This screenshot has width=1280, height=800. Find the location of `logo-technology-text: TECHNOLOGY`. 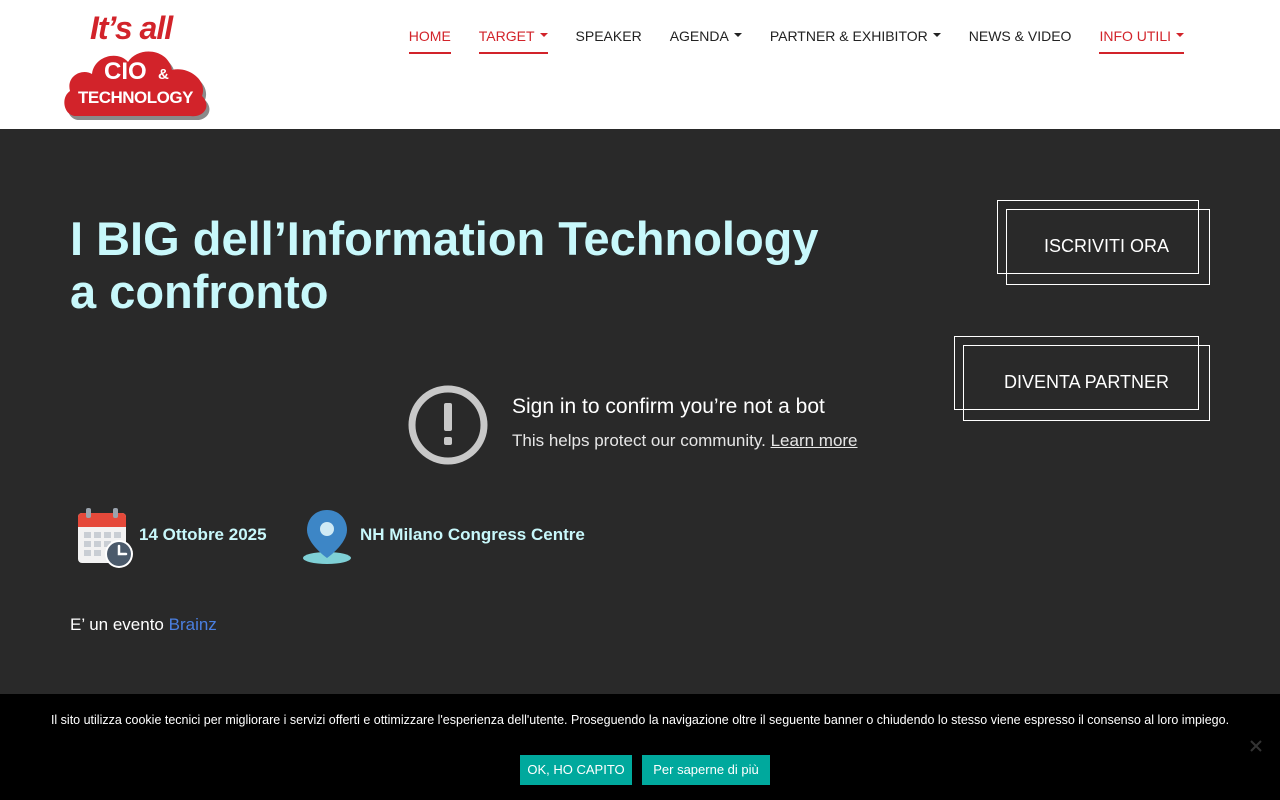

logo-technology-text: TECHNOLOGY is located at coordinates (135, 97).